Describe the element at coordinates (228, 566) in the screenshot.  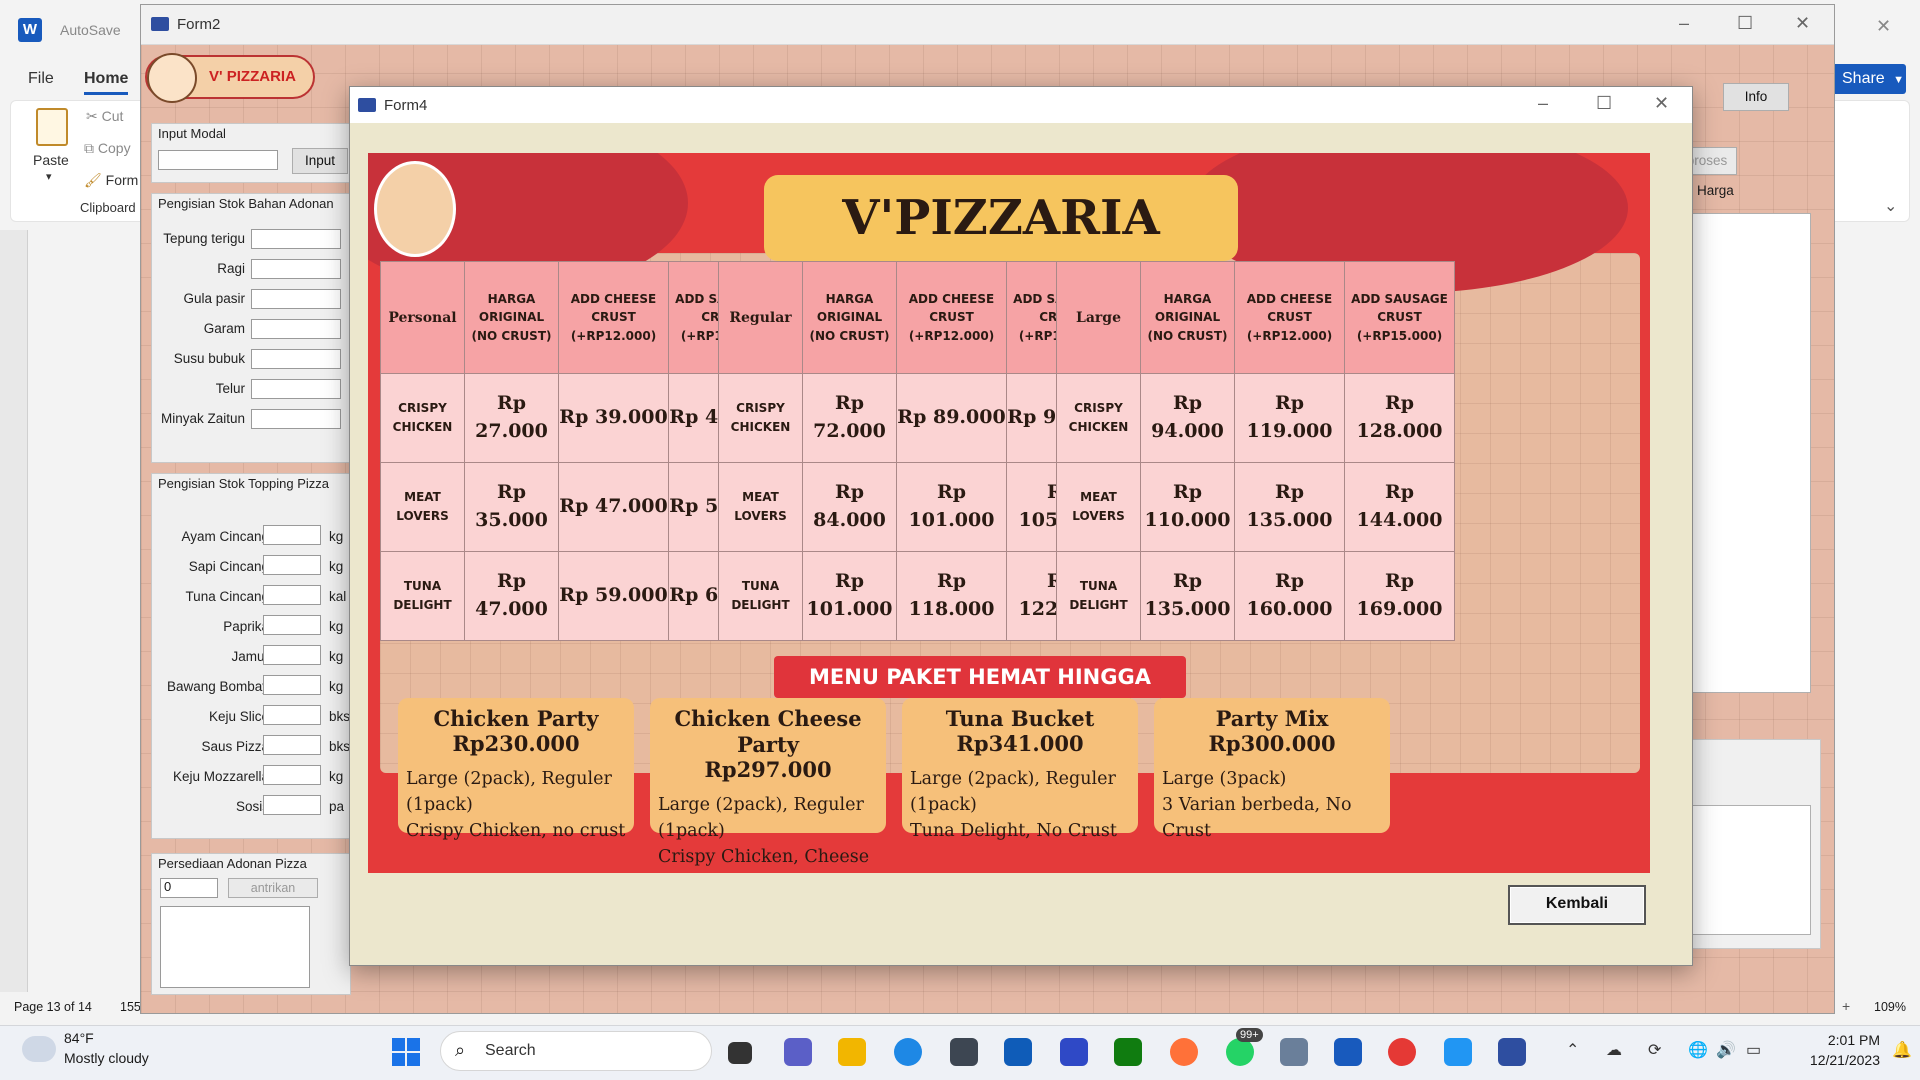
I see `topping-label: Sapi Cincang` at that location.